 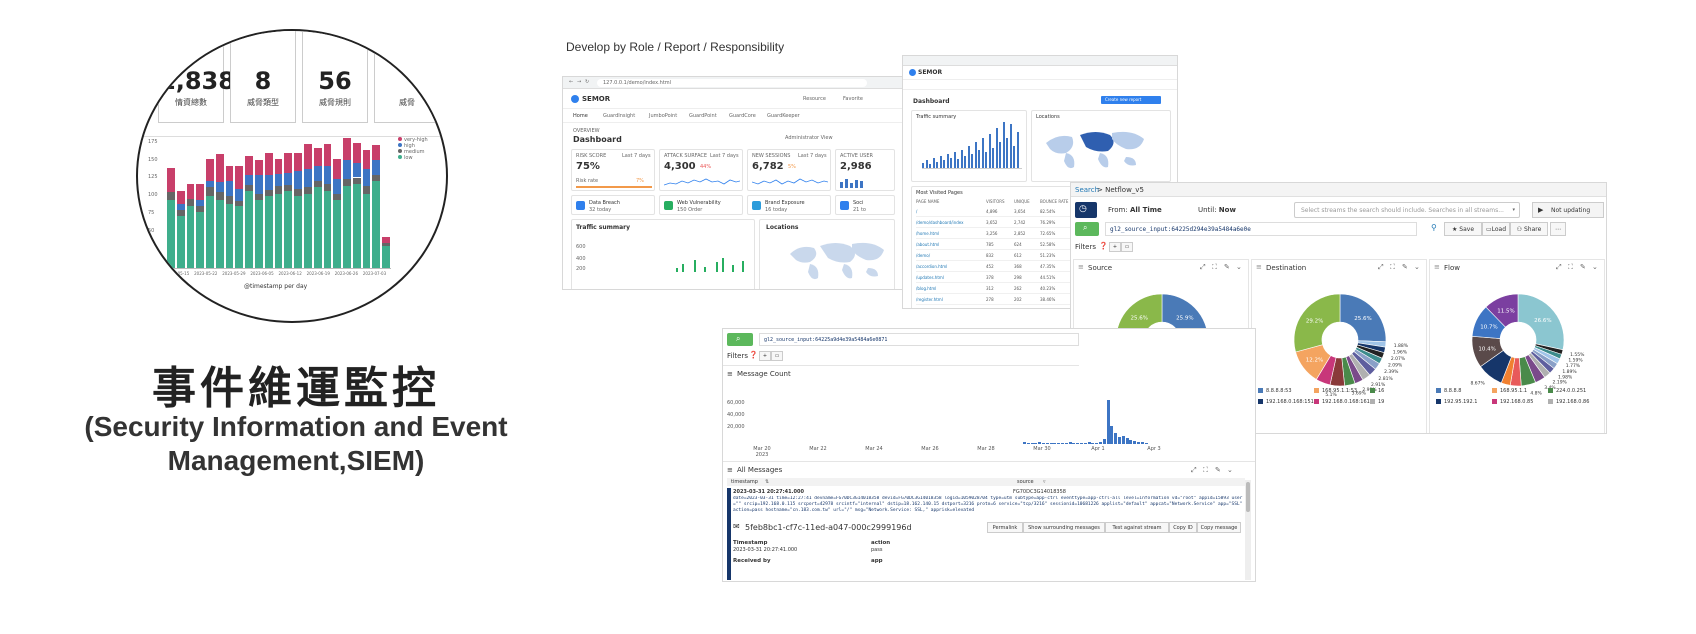 What do you see at coordinates (767, 482) in the screenshot?
I see `sort-icon: ⇅` at bounding box center [767, 482].